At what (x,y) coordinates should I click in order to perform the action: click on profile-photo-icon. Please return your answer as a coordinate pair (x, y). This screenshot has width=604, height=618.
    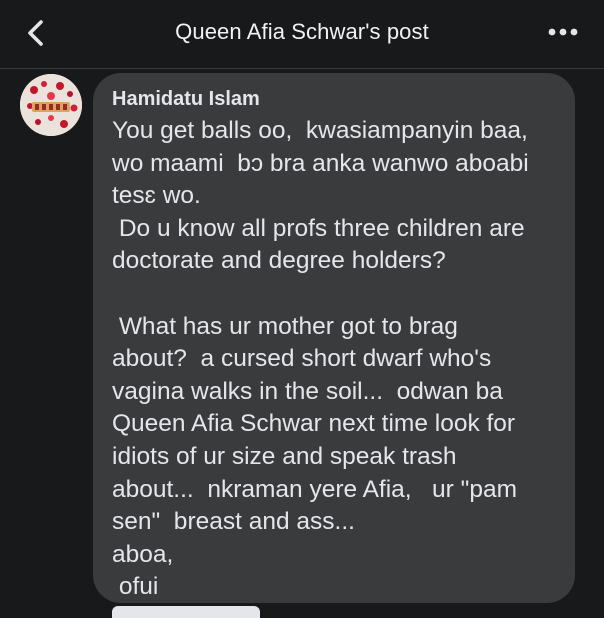
    Looking at the image, I should click on (51, 105).